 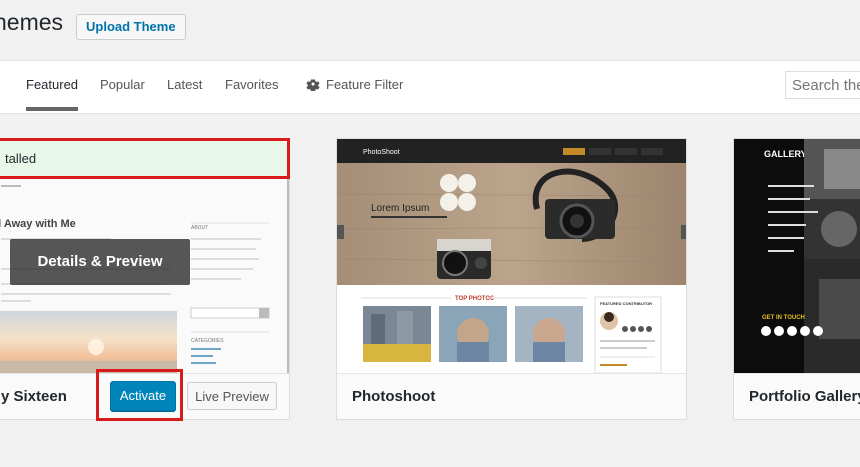 What do you see at coordinates (38, 224) in the screenshot?
I see `svg-text: ail Away with Me` at bounding box center [38, 224].